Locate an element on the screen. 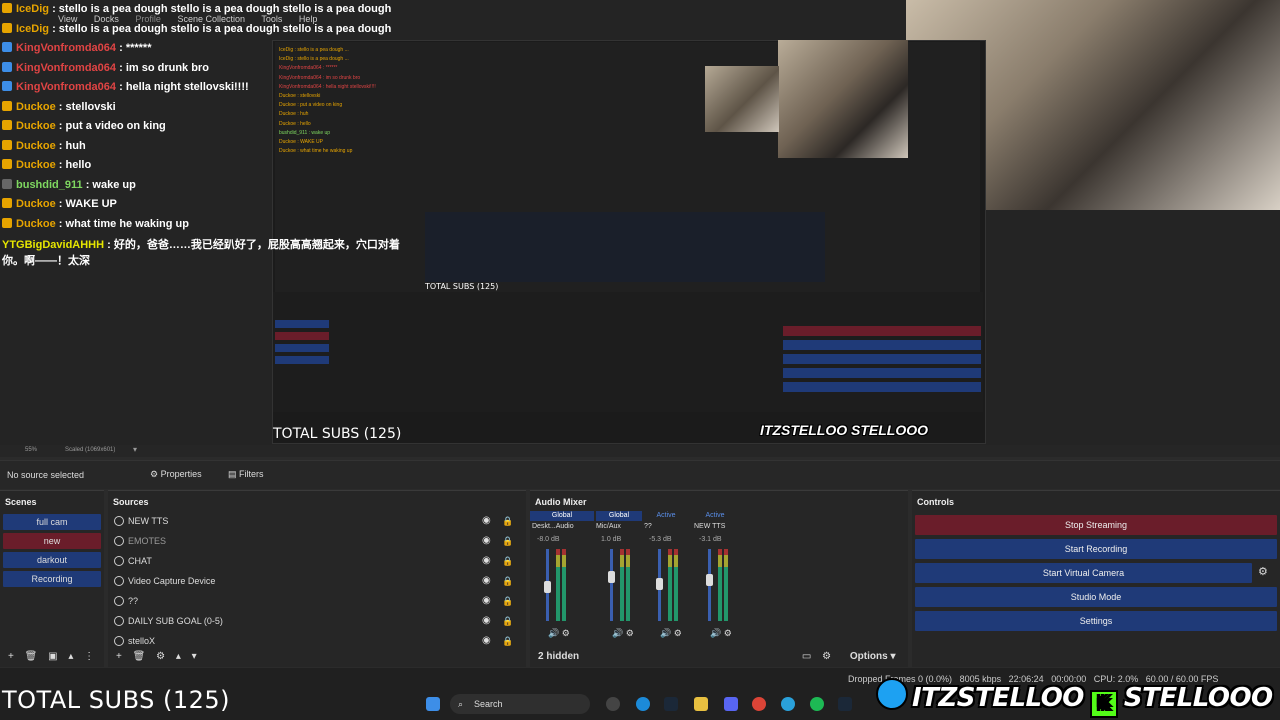 The width and height of the screenshot is (1280, 720). volume-fader is located at coordinates (611, 585).